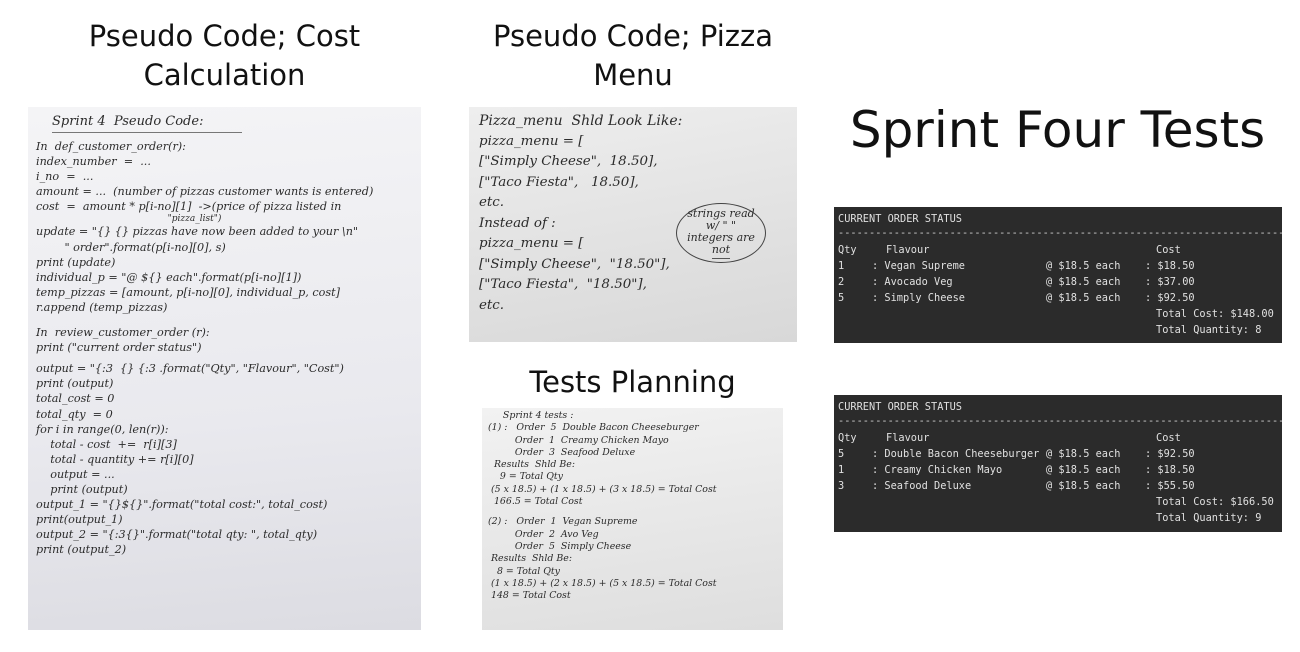 This screenshot has width=1300, height=652. Describe the element at coordinates (531, 415) in the screenshot. I see `note-line: Sprint 4 tests :` at that location.